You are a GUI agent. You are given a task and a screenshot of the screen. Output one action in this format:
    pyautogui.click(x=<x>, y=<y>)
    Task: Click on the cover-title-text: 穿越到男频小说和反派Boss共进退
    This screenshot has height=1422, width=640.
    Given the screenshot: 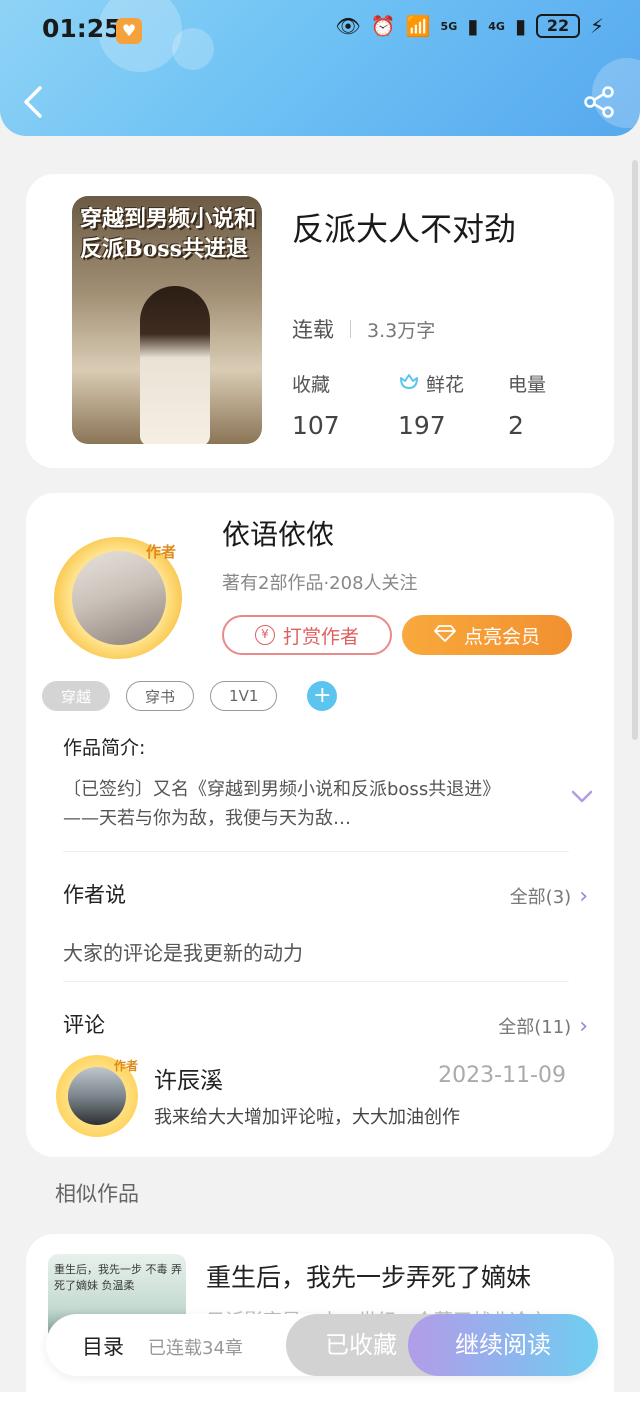 What is the action you would take?
    pyautogui.click(x=168, y=234)
    